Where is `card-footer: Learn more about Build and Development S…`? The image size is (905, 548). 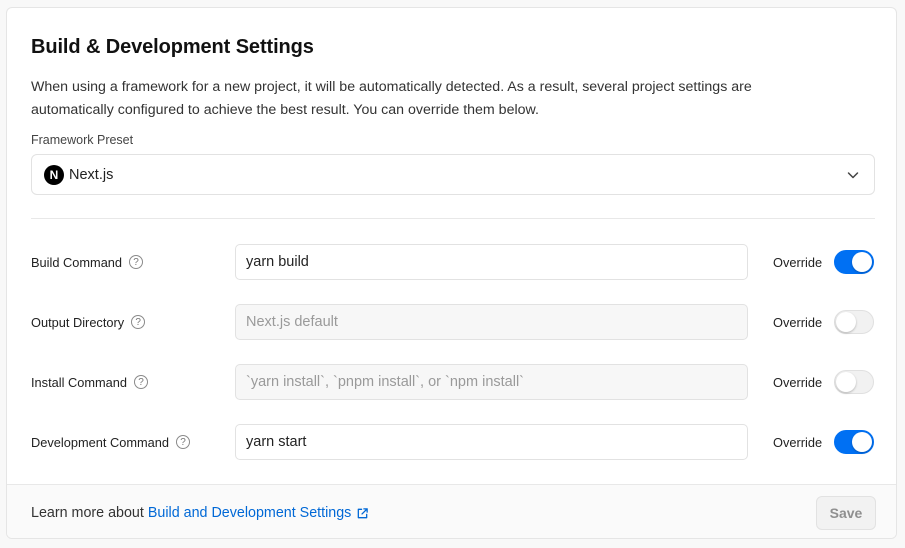
card-footer: Learn more about Build and Development S… is located at coordinates (451, 511).